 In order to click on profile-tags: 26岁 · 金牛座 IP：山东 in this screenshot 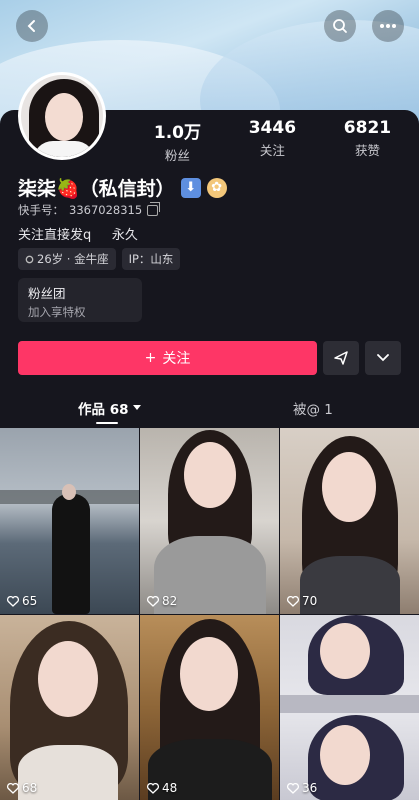, I will do `click(99, 259)`.